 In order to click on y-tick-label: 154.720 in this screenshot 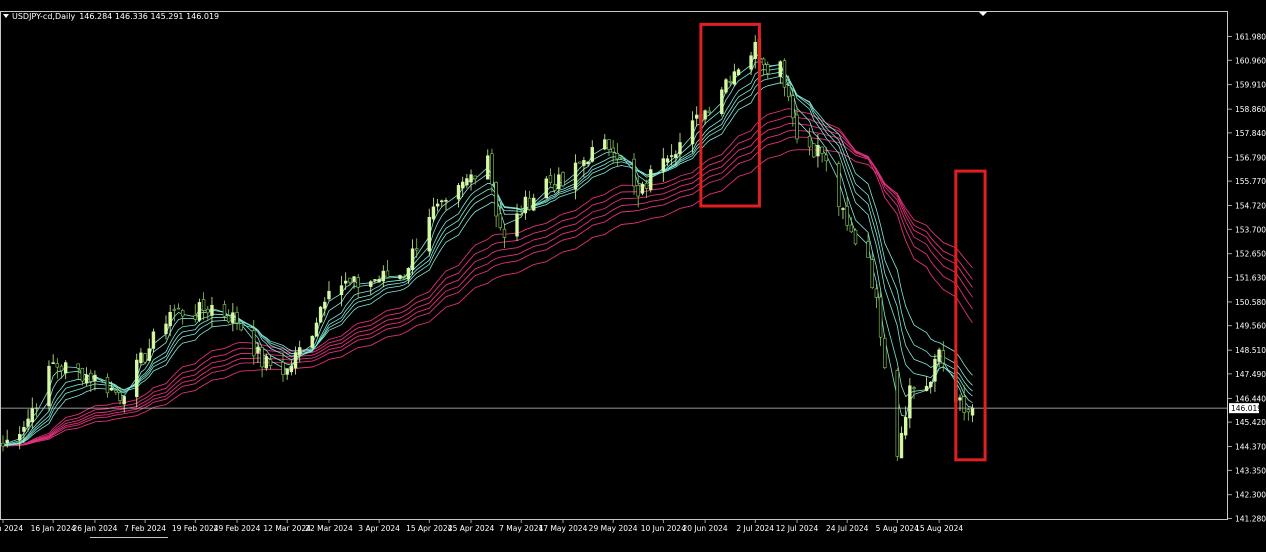, I will do `click(1250, 206)`.